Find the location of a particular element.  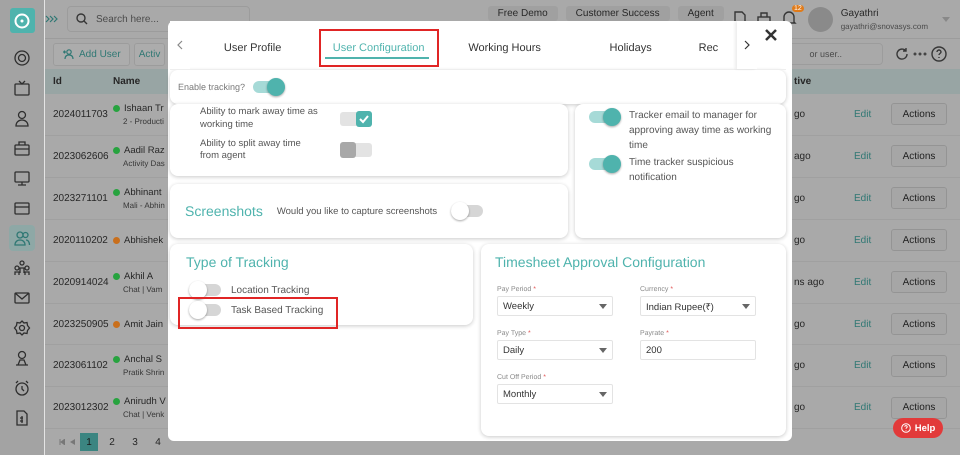

table-cell-text: ns ago is located at coordinates (810, 282).